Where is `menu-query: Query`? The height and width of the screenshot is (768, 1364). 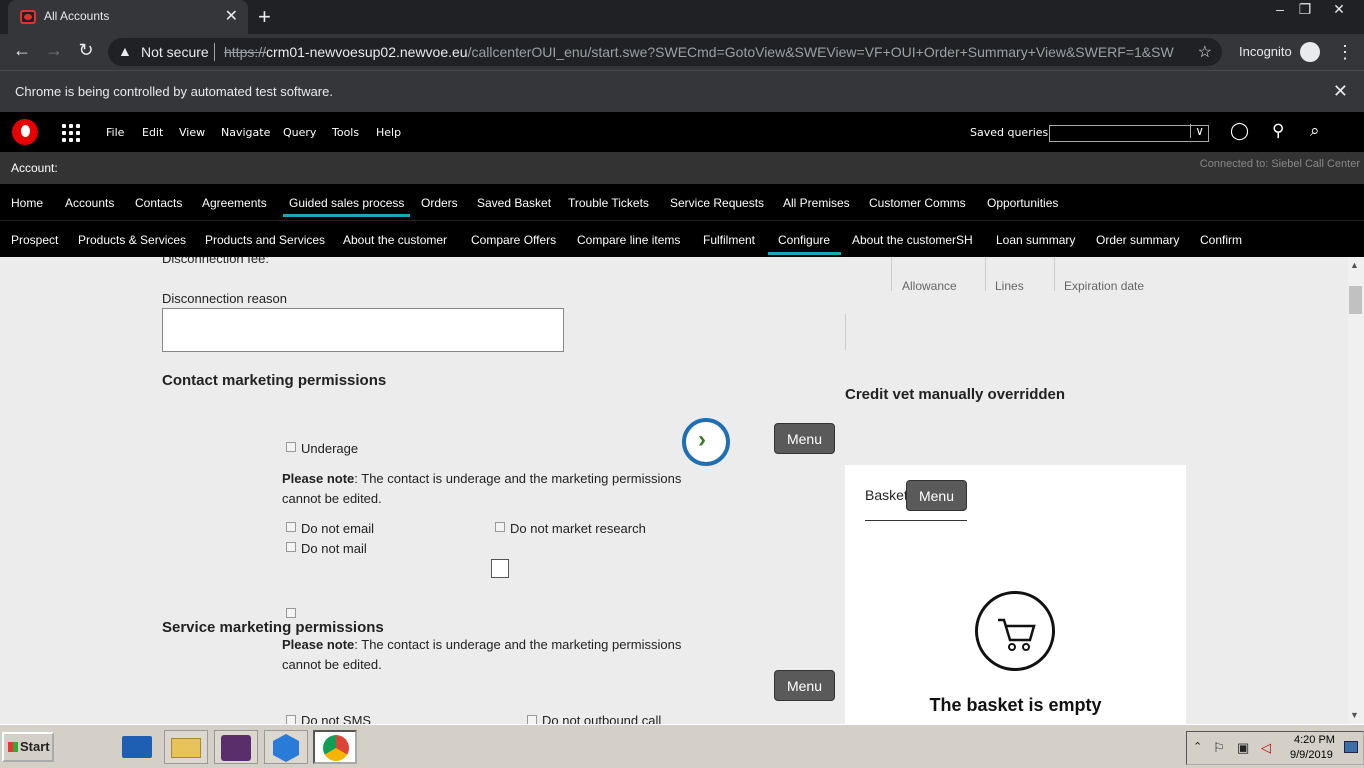
menu-query: Query is located at coordinates (299, 132).